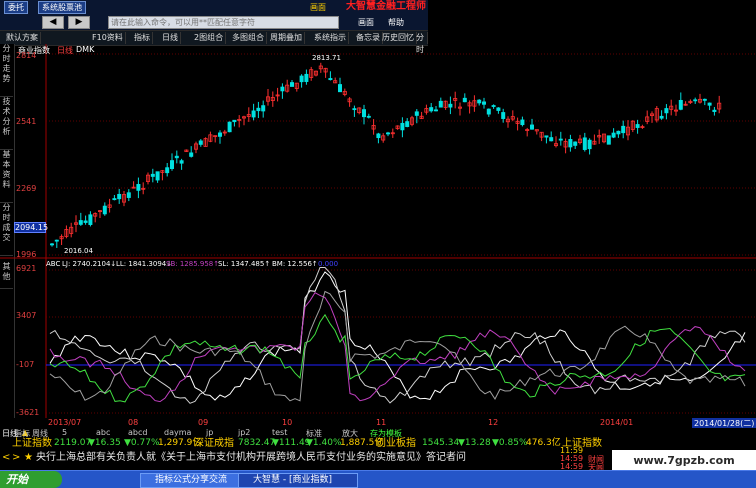 The height and width of the screenshot is (488, 756). Describe the element at coordinates (103, 432) in the screenshot. I see `tab-abc: abc` at that location.